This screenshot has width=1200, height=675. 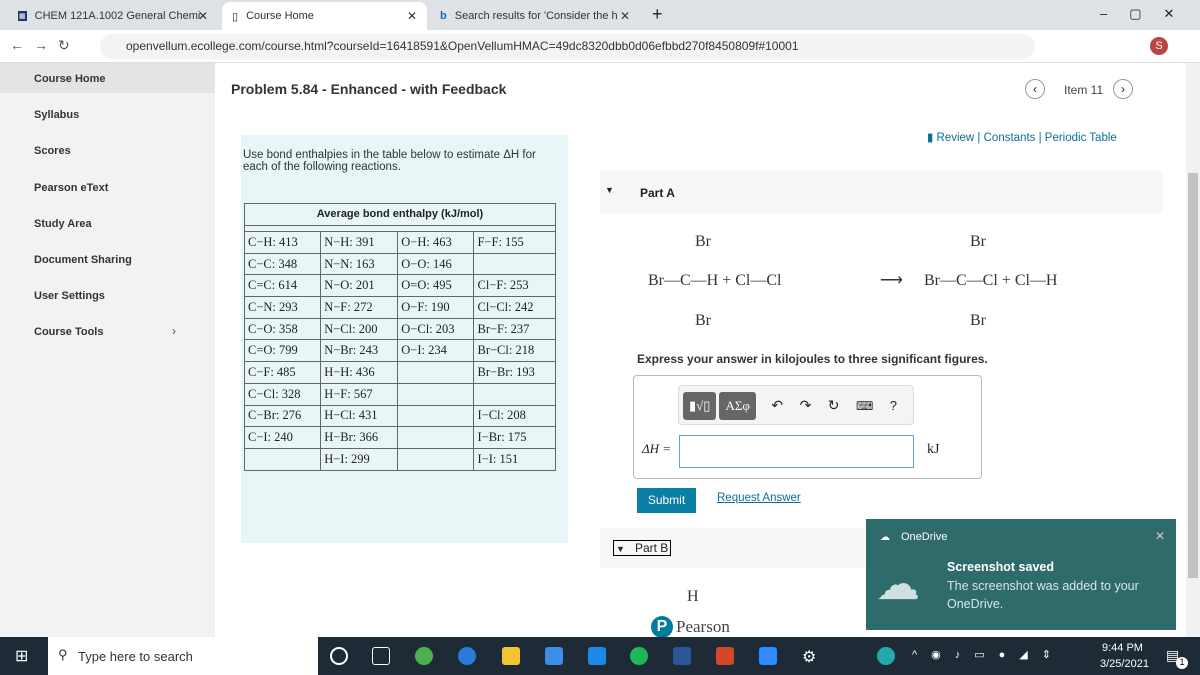 What do you see at coordinates (45, 45) in the screenshot?
I see `nav-buttons: ←→↻` at bounding box center [45, 45].